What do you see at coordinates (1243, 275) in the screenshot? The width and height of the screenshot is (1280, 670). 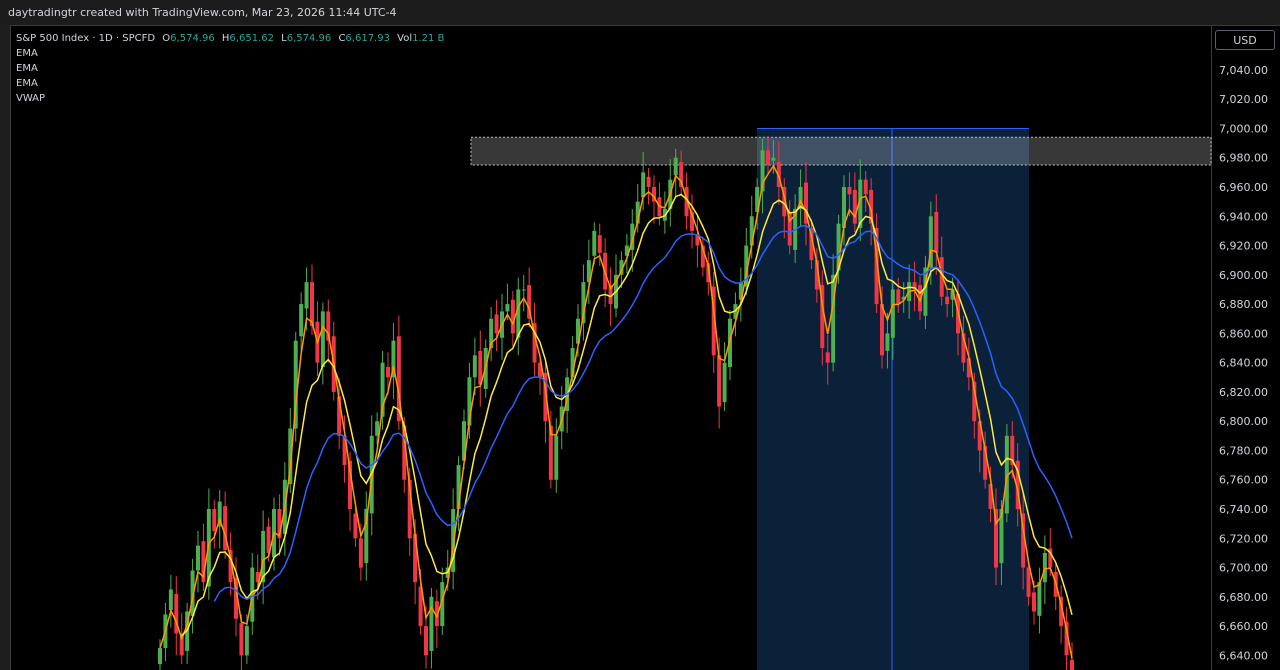 I see `y-tick-label: 6,900.00` at bounding box center [1243, 275].